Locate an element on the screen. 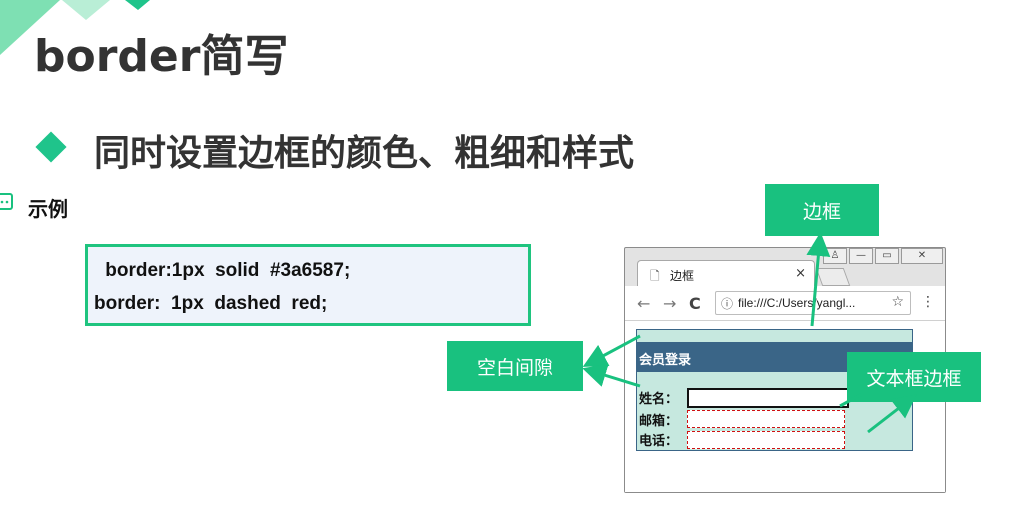 Image resolution: width=1020 pixels, height=526 pixels. callout-textbox-border: 文本框边框 is located at coordinates (914, 377).